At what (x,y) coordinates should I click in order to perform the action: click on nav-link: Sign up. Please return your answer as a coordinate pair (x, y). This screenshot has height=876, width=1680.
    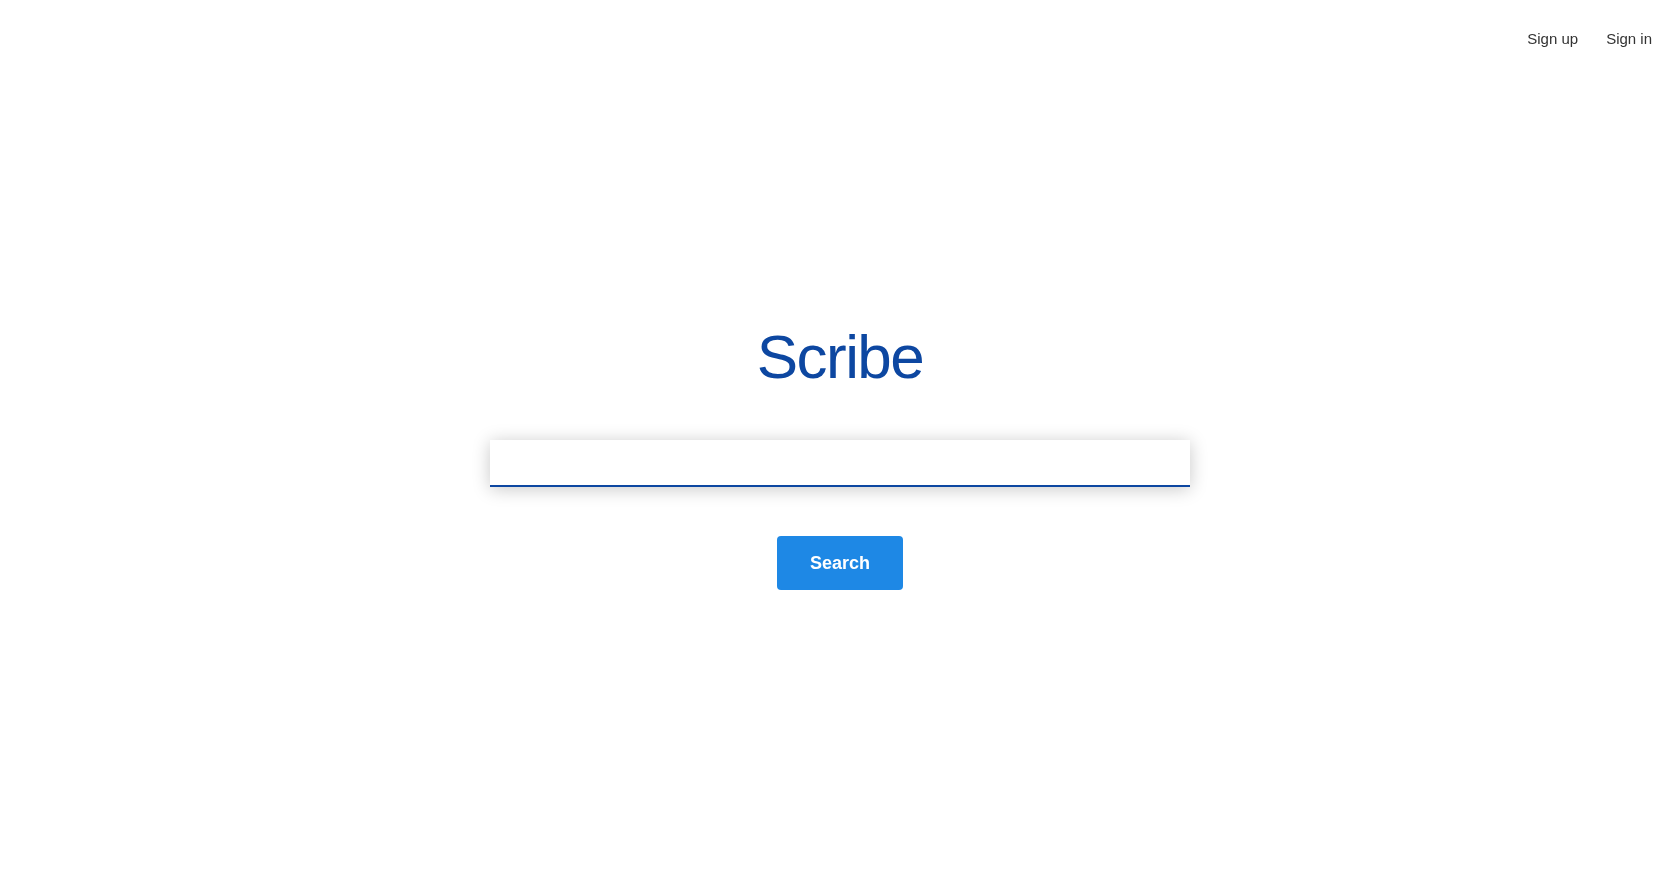
    Looking at the image, I should click on (1553, 39).